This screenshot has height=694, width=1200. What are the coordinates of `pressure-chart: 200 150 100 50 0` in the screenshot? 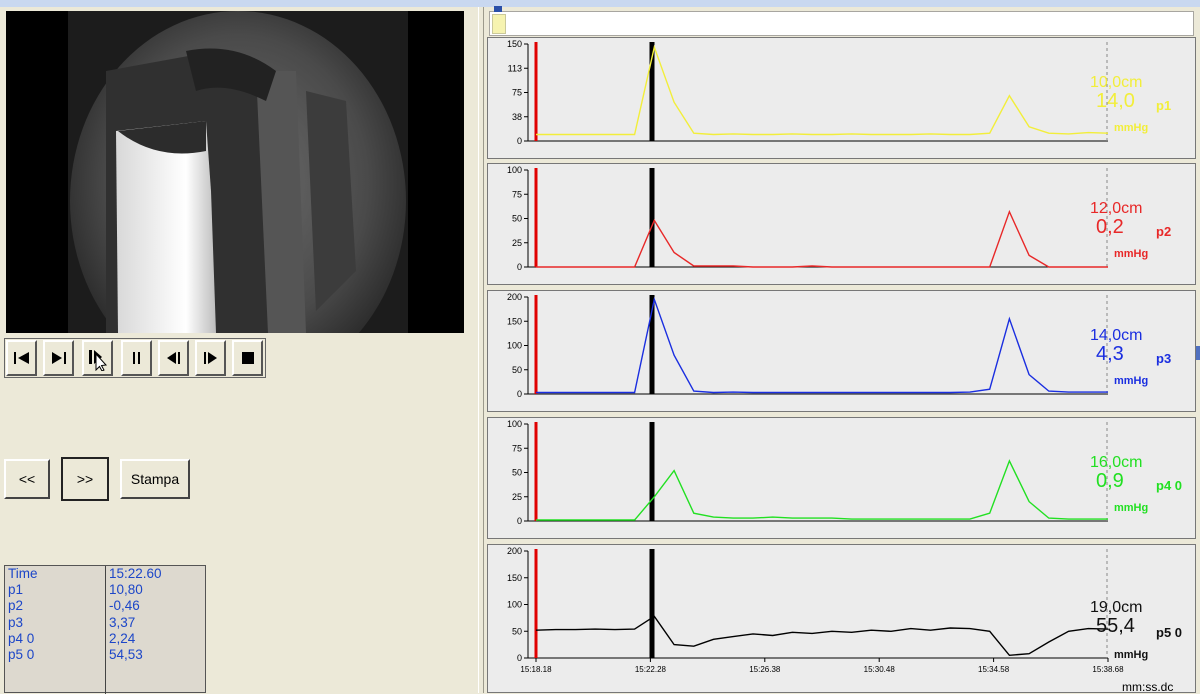 It's located at (807, 345).